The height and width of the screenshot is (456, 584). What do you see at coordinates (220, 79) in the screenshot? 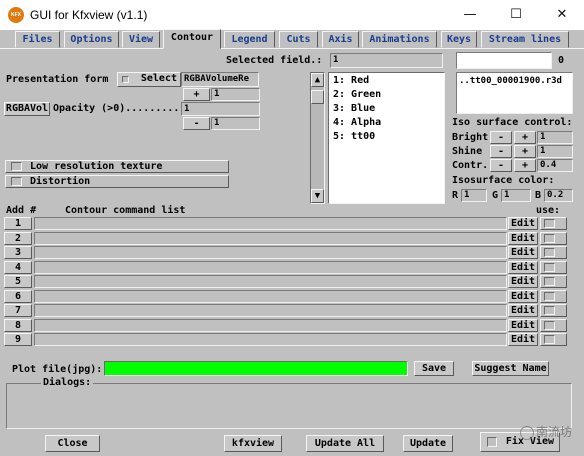
I see `presentation-value: RGBAVolumeRe` at bounding box center [220, 79].